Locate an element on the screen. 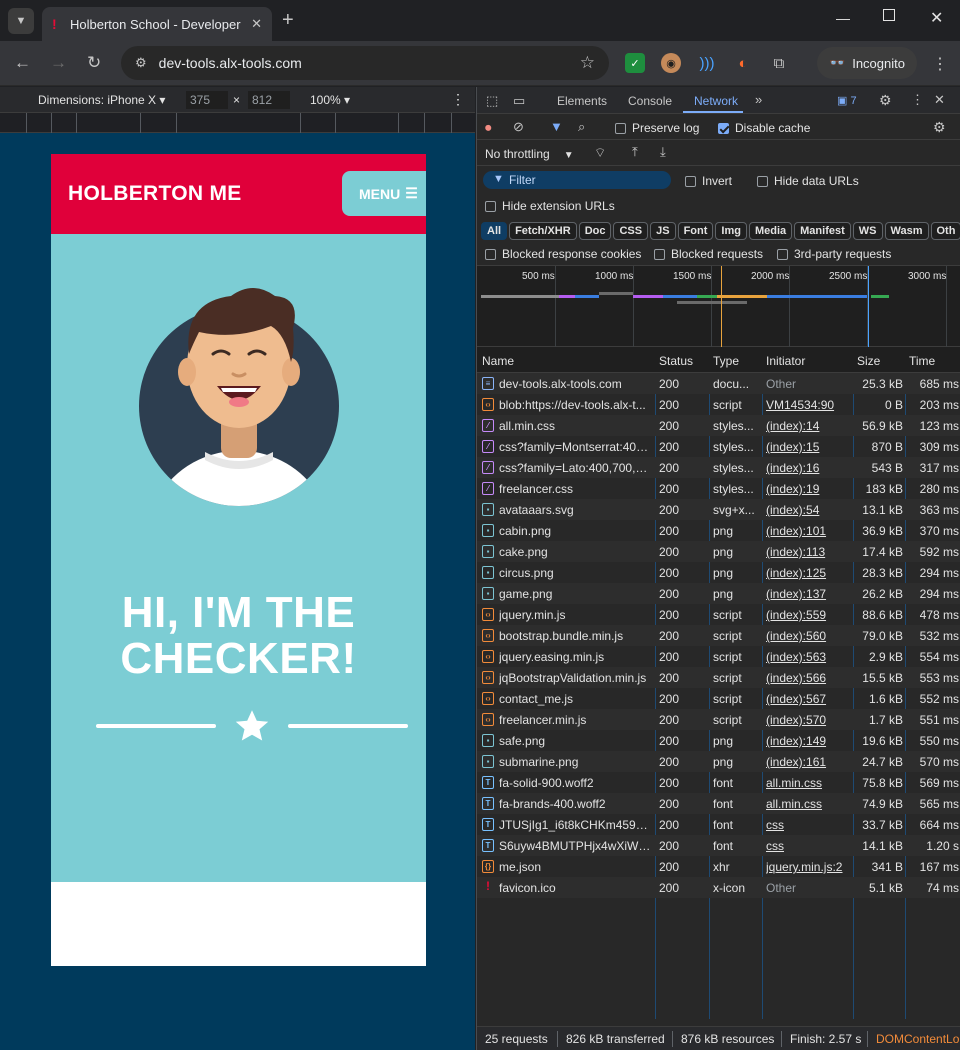  issues-badge: ▣ 7 is located at coordinates (847, 100).